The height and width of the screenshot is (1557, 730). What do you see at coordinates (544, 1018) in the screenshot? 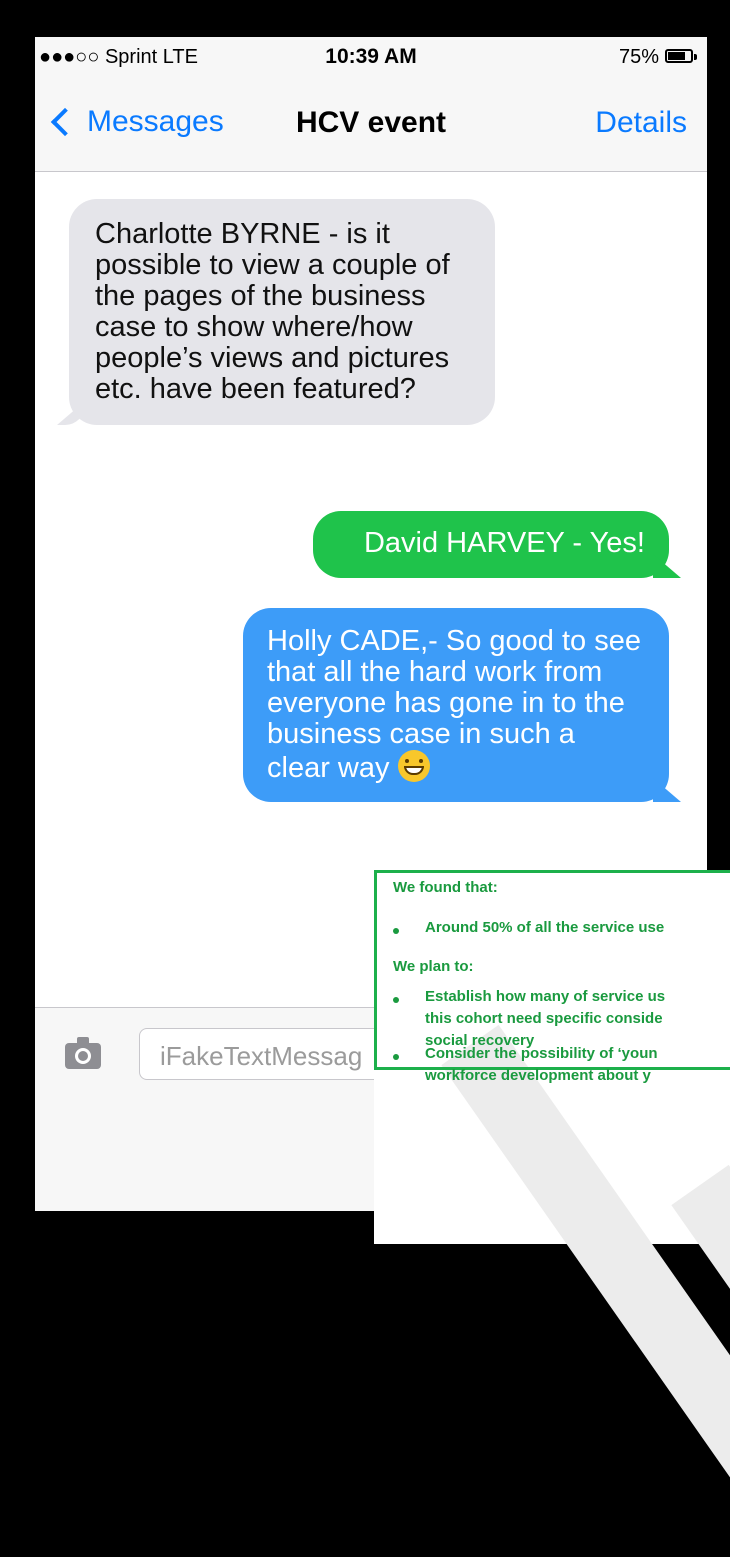
I see `document-item: this cohort need specific conside` at bounding box center [544, 1018].